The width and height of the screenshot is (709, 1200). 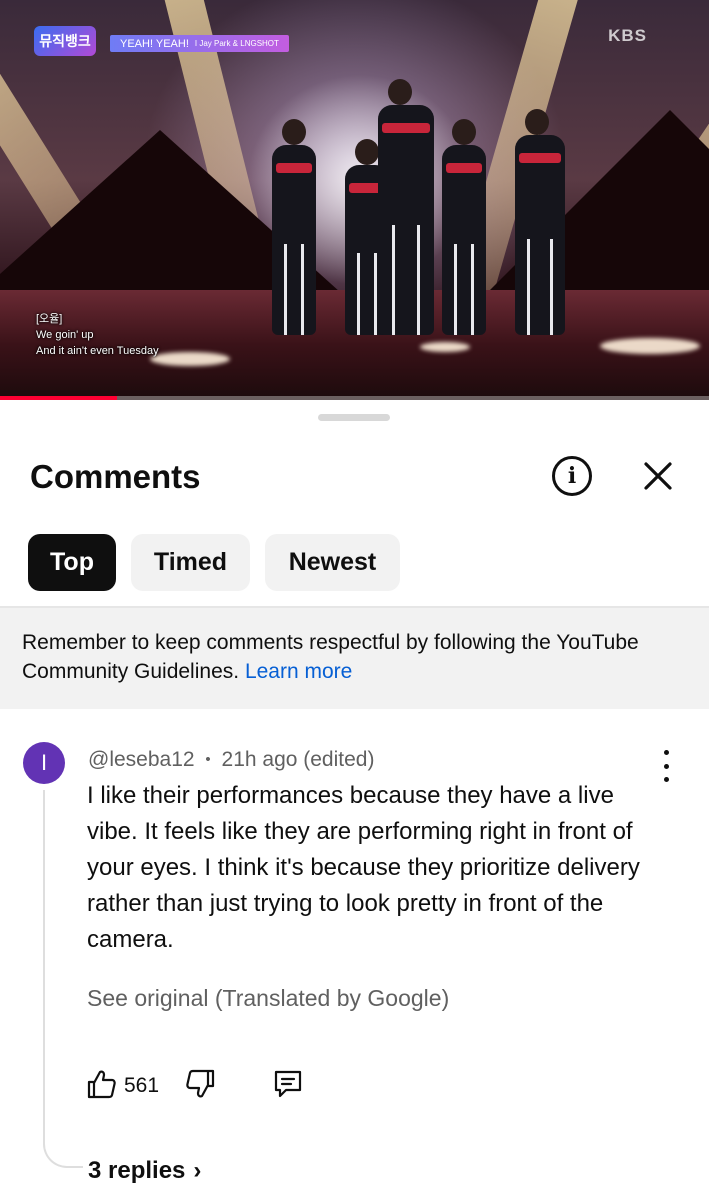 I want to click on broadcaster-logo: KBS, so click(x=627, y=35).